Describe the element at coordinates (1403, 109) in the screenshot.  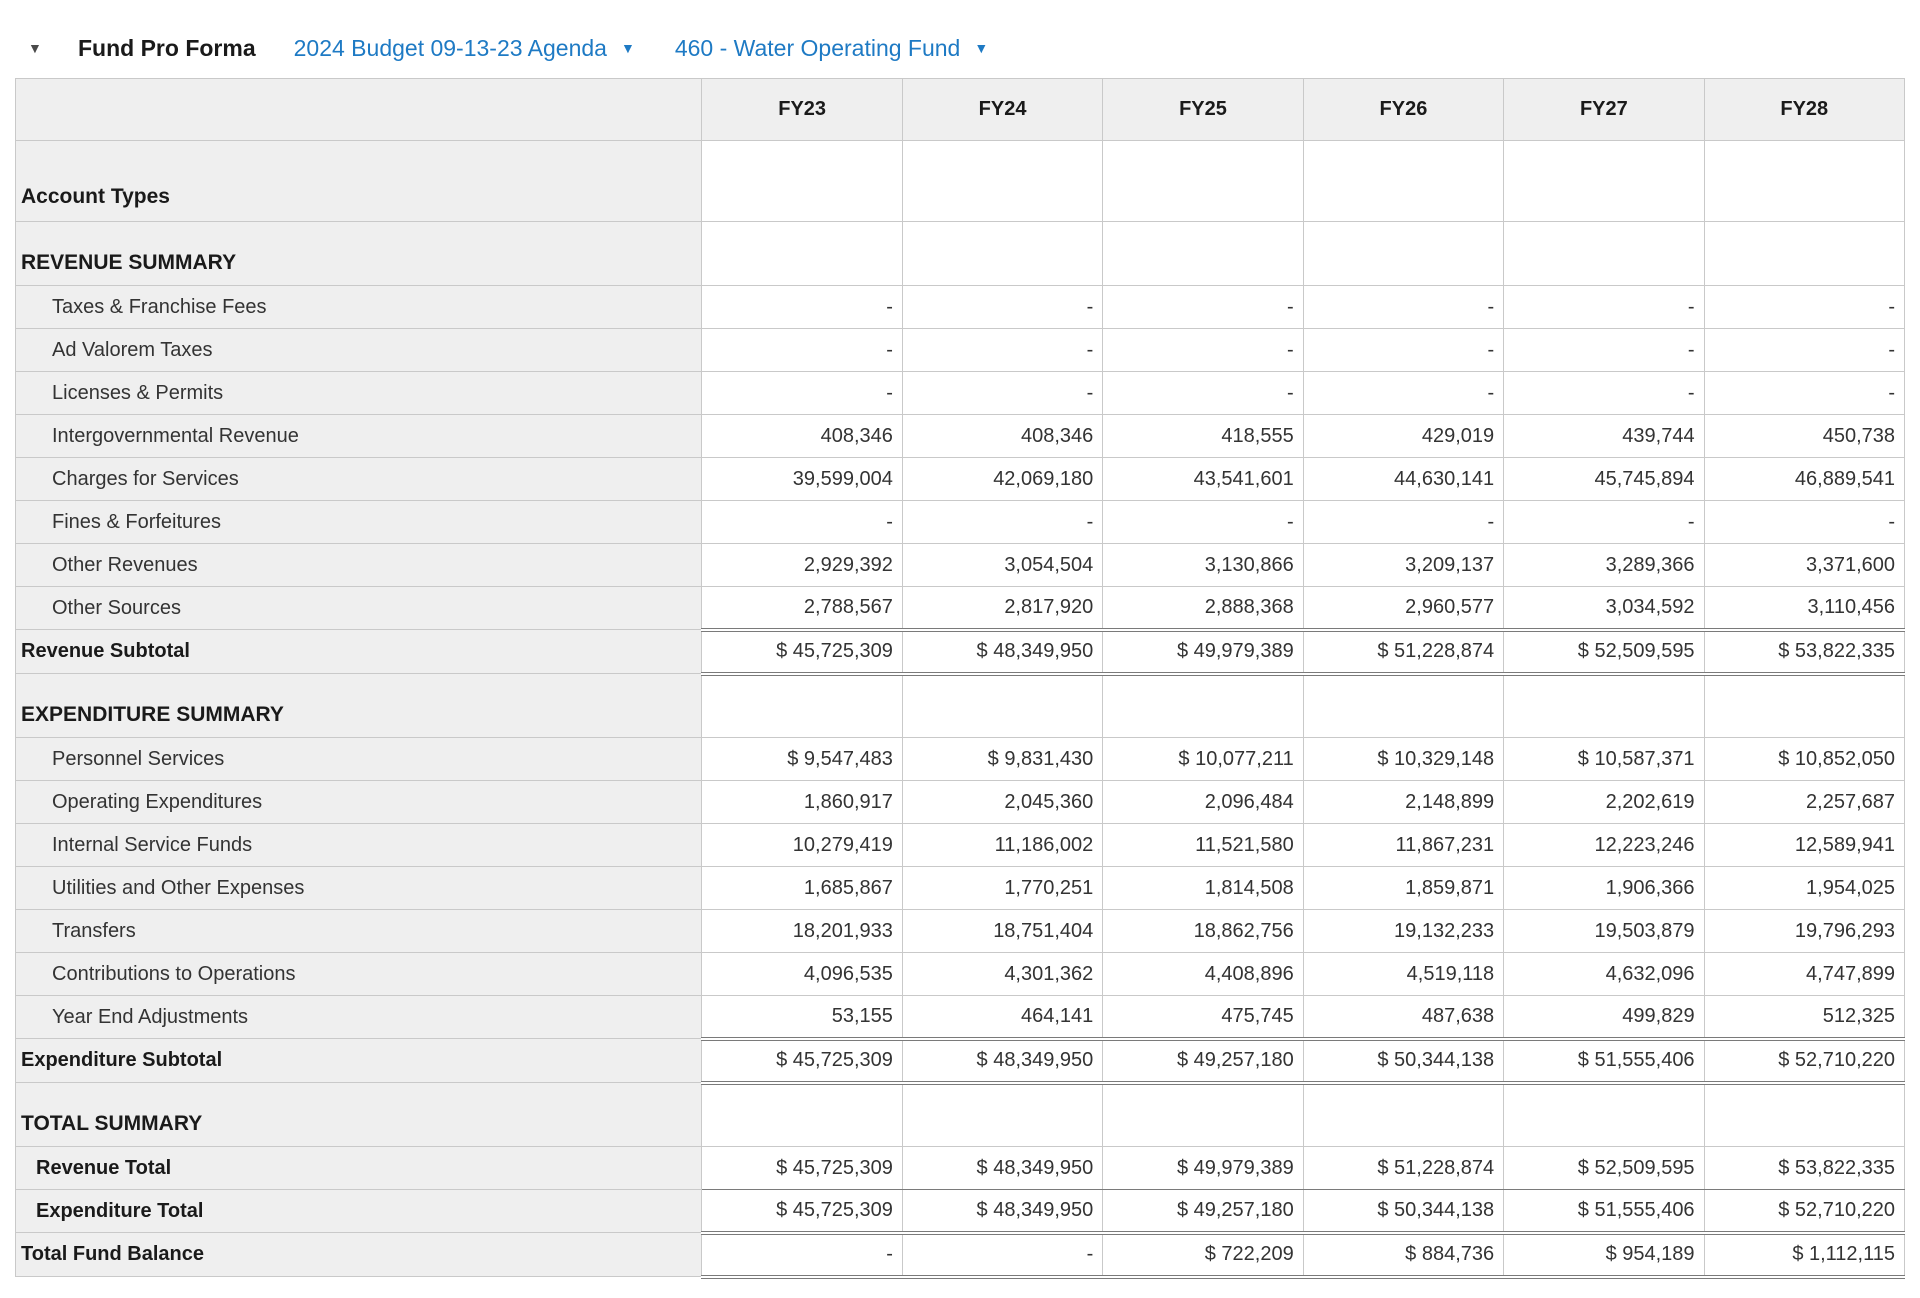
I see `column-header: FY26` at that location.